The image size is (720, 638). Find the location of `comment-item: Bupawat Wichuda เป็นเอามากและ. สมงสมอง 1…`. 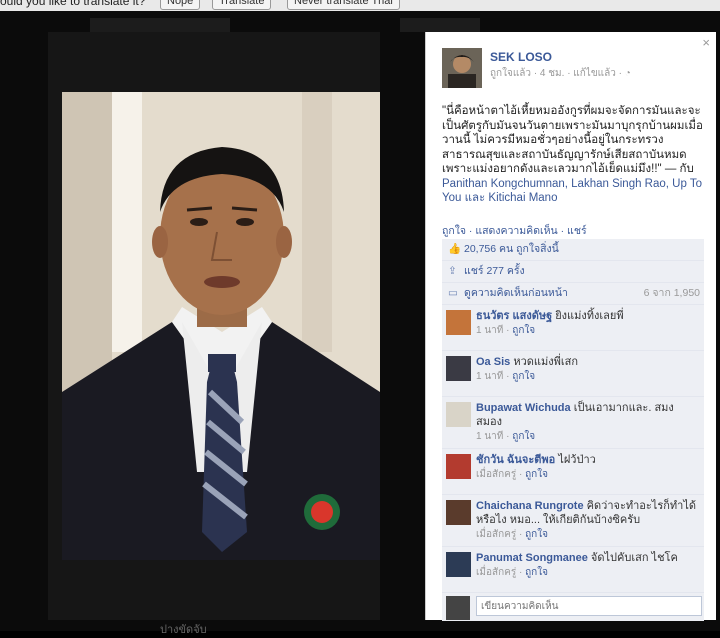

comment-item: Bupawat Wichuda เป็นเอามากและ. สมงสมอง 1… is located at coordinates (573, 423).